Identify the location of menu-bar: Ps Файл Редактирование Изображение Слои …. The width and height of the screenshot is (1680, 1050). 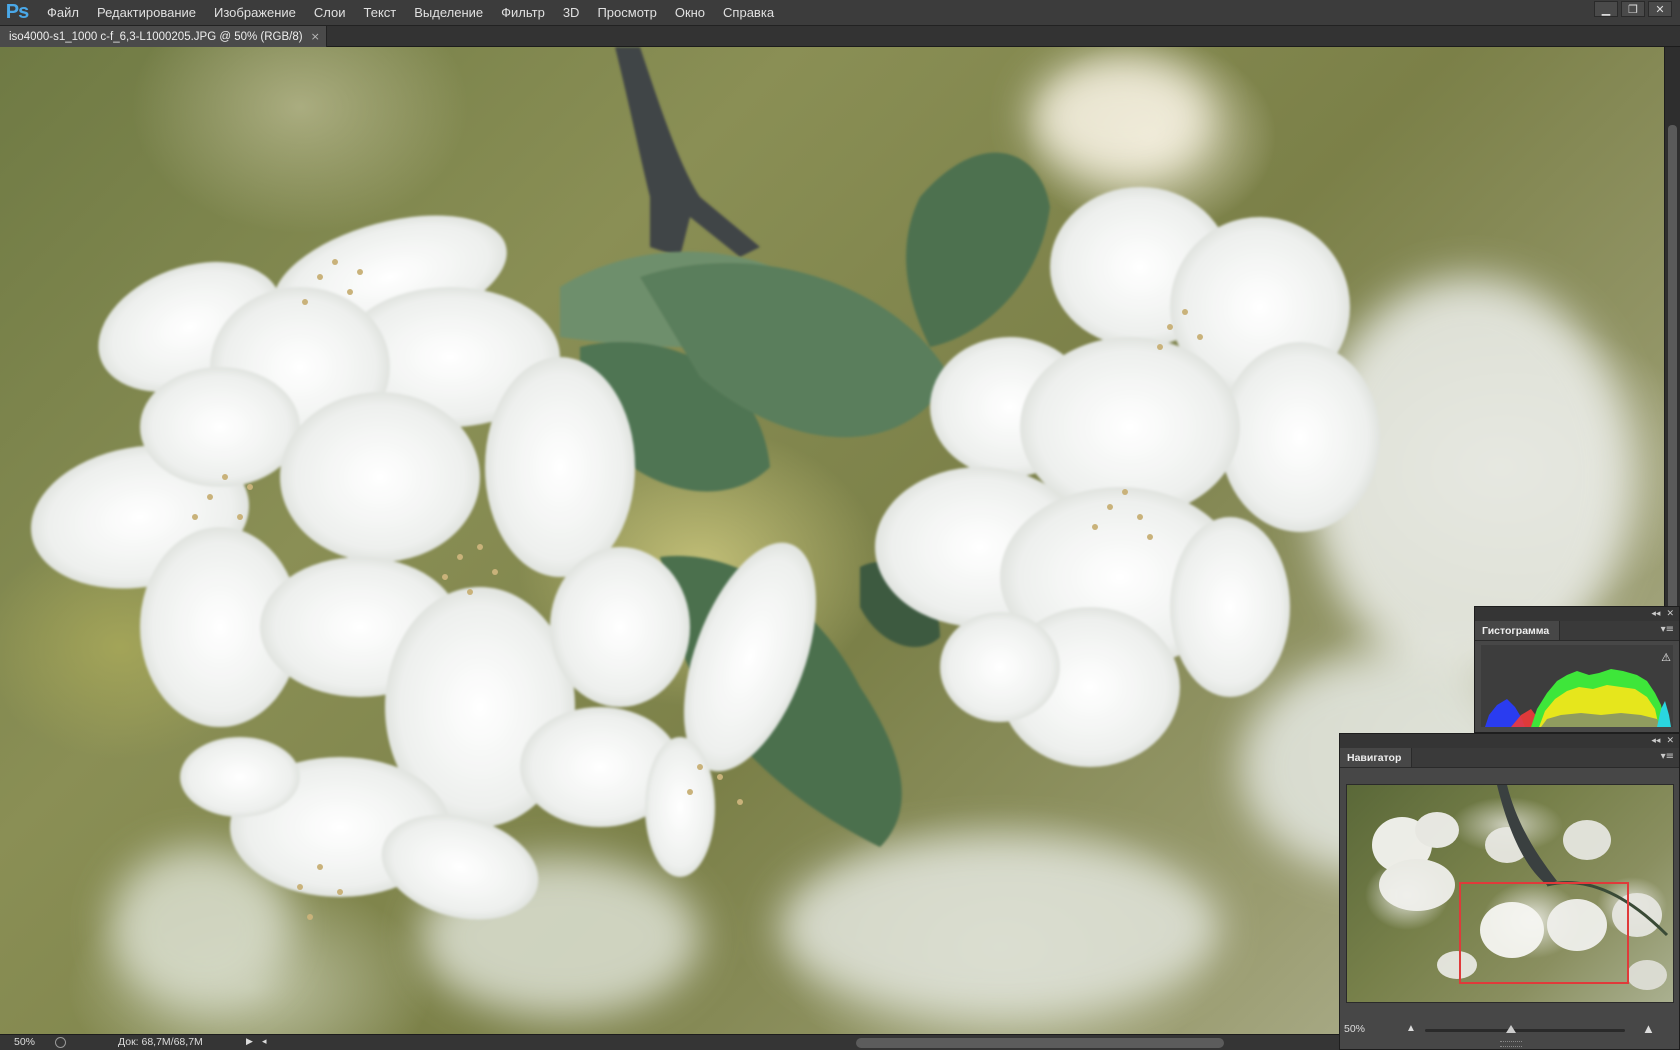
(840, 13).